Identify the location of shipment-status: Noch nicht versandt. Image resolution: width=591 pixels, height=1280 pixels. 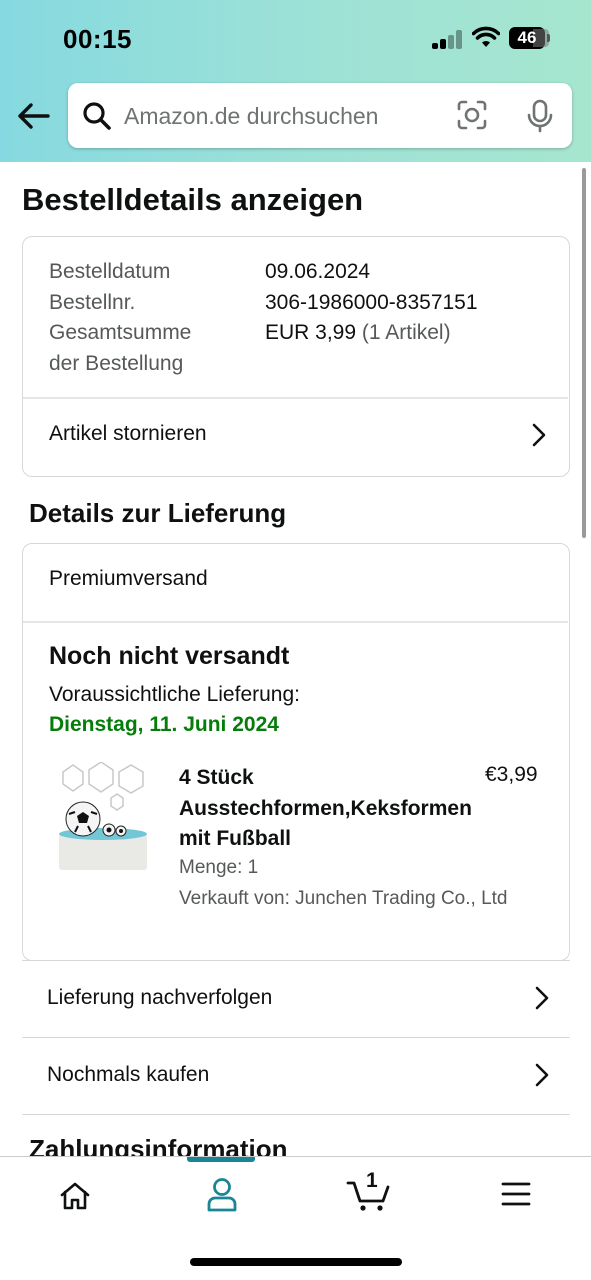
(169, 656).